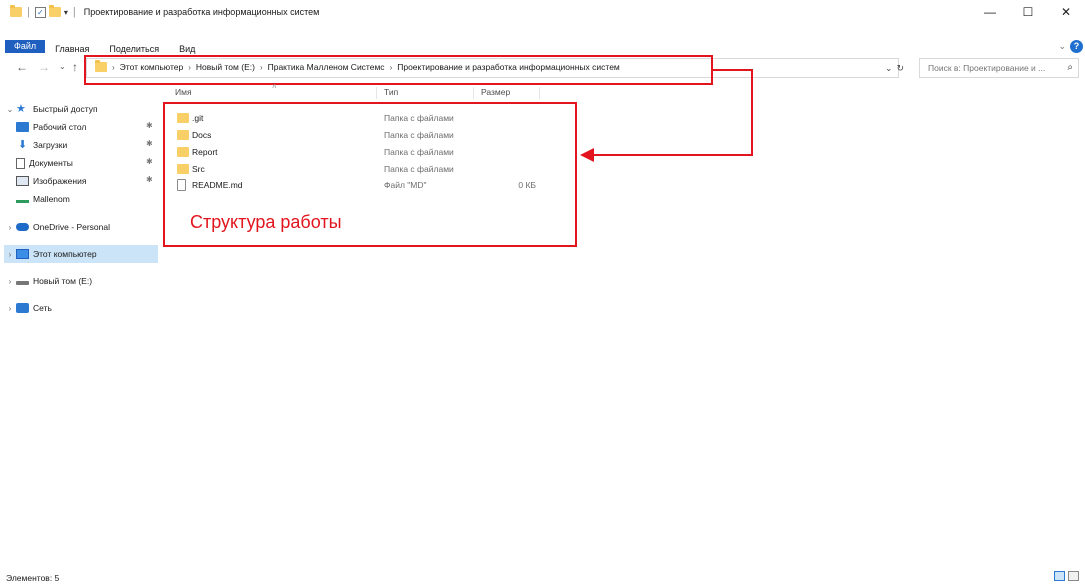 The width and height of the screenshot is (1085, 586). What do you see at coordinates (65, 109) in the screenshot?
I see `sidebar-item-label: Быстрый доступ` at bounding box center [65, 109].